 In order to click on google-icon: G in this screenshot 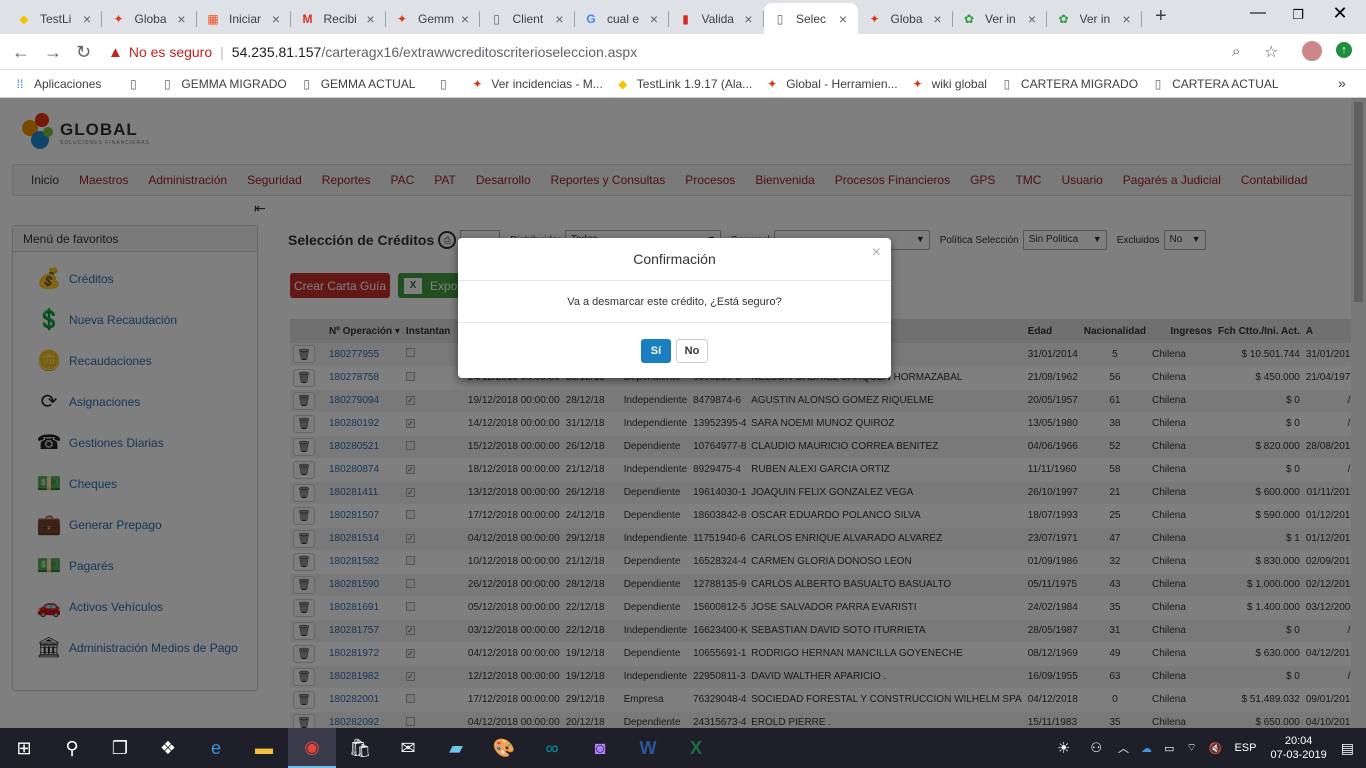, I will do `click(591, 18)`.